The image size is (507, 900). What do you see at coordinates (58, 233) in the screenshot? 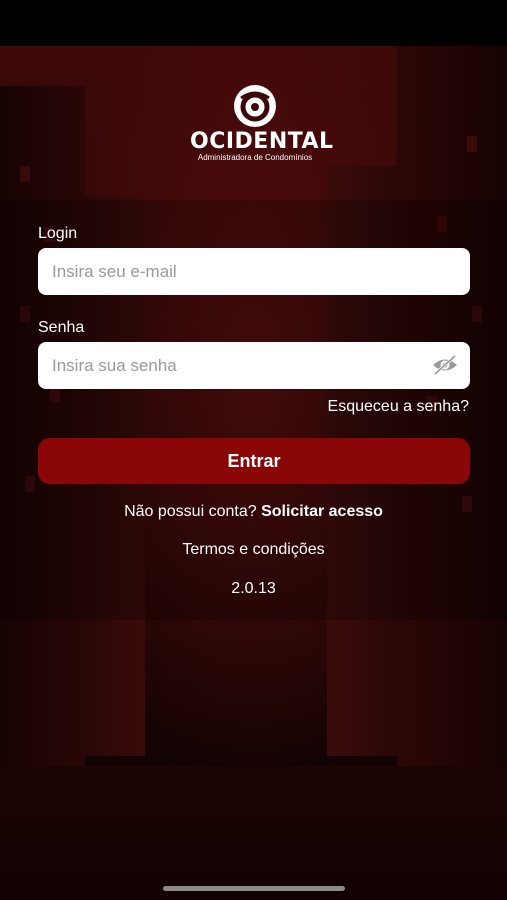
I see `login-label: Login` at bounding box center [58, 233].